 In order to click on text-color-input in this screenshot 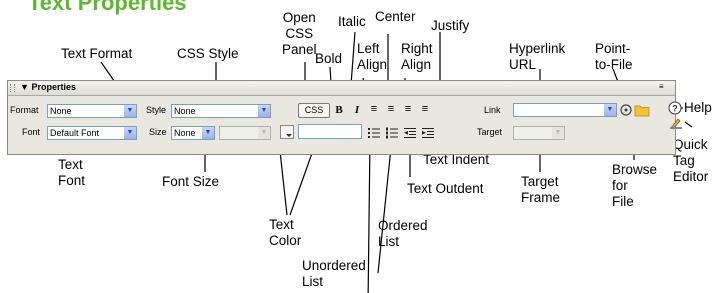, I will do `click(330, 131)`.